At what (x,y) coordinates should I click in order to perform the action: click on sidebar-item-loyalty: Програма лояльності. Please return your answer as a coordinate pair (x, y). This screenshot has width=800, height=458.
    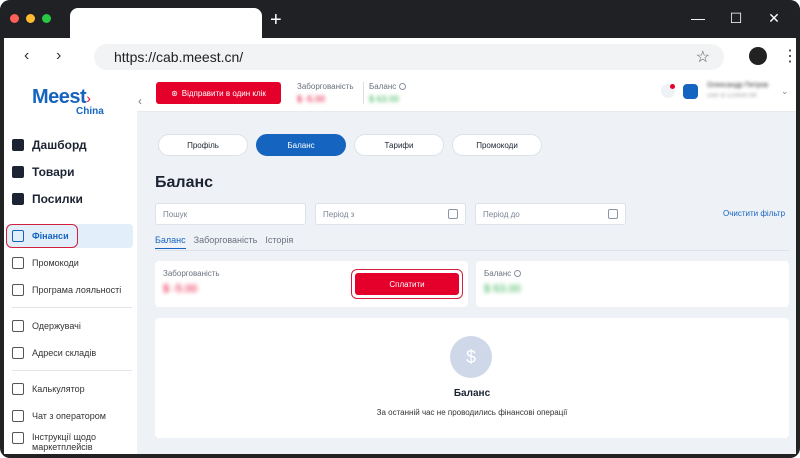
    Looking at the image, I should click on (72, 290).